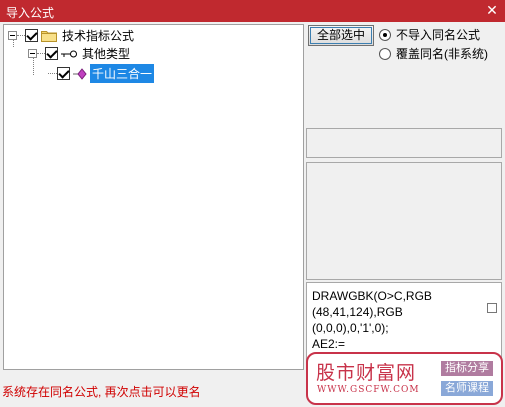  I want to click on watermark-logo: 股市财富网 WWW.GSCFW.COM 指标分享 名师课程, so click(404, 378).